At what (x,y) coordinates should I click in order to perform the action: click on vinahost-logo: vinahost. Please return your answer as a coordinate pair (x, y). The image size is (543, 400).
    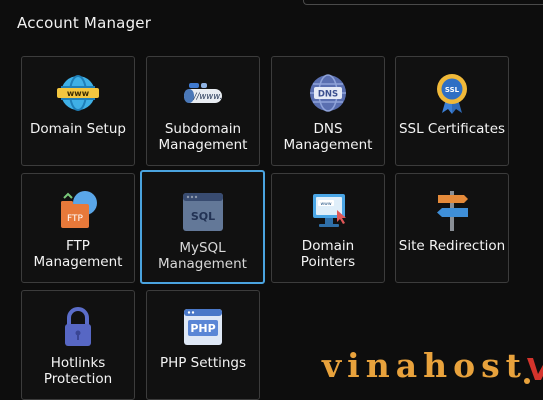
    Looking at the image, I should click on (432, 366).